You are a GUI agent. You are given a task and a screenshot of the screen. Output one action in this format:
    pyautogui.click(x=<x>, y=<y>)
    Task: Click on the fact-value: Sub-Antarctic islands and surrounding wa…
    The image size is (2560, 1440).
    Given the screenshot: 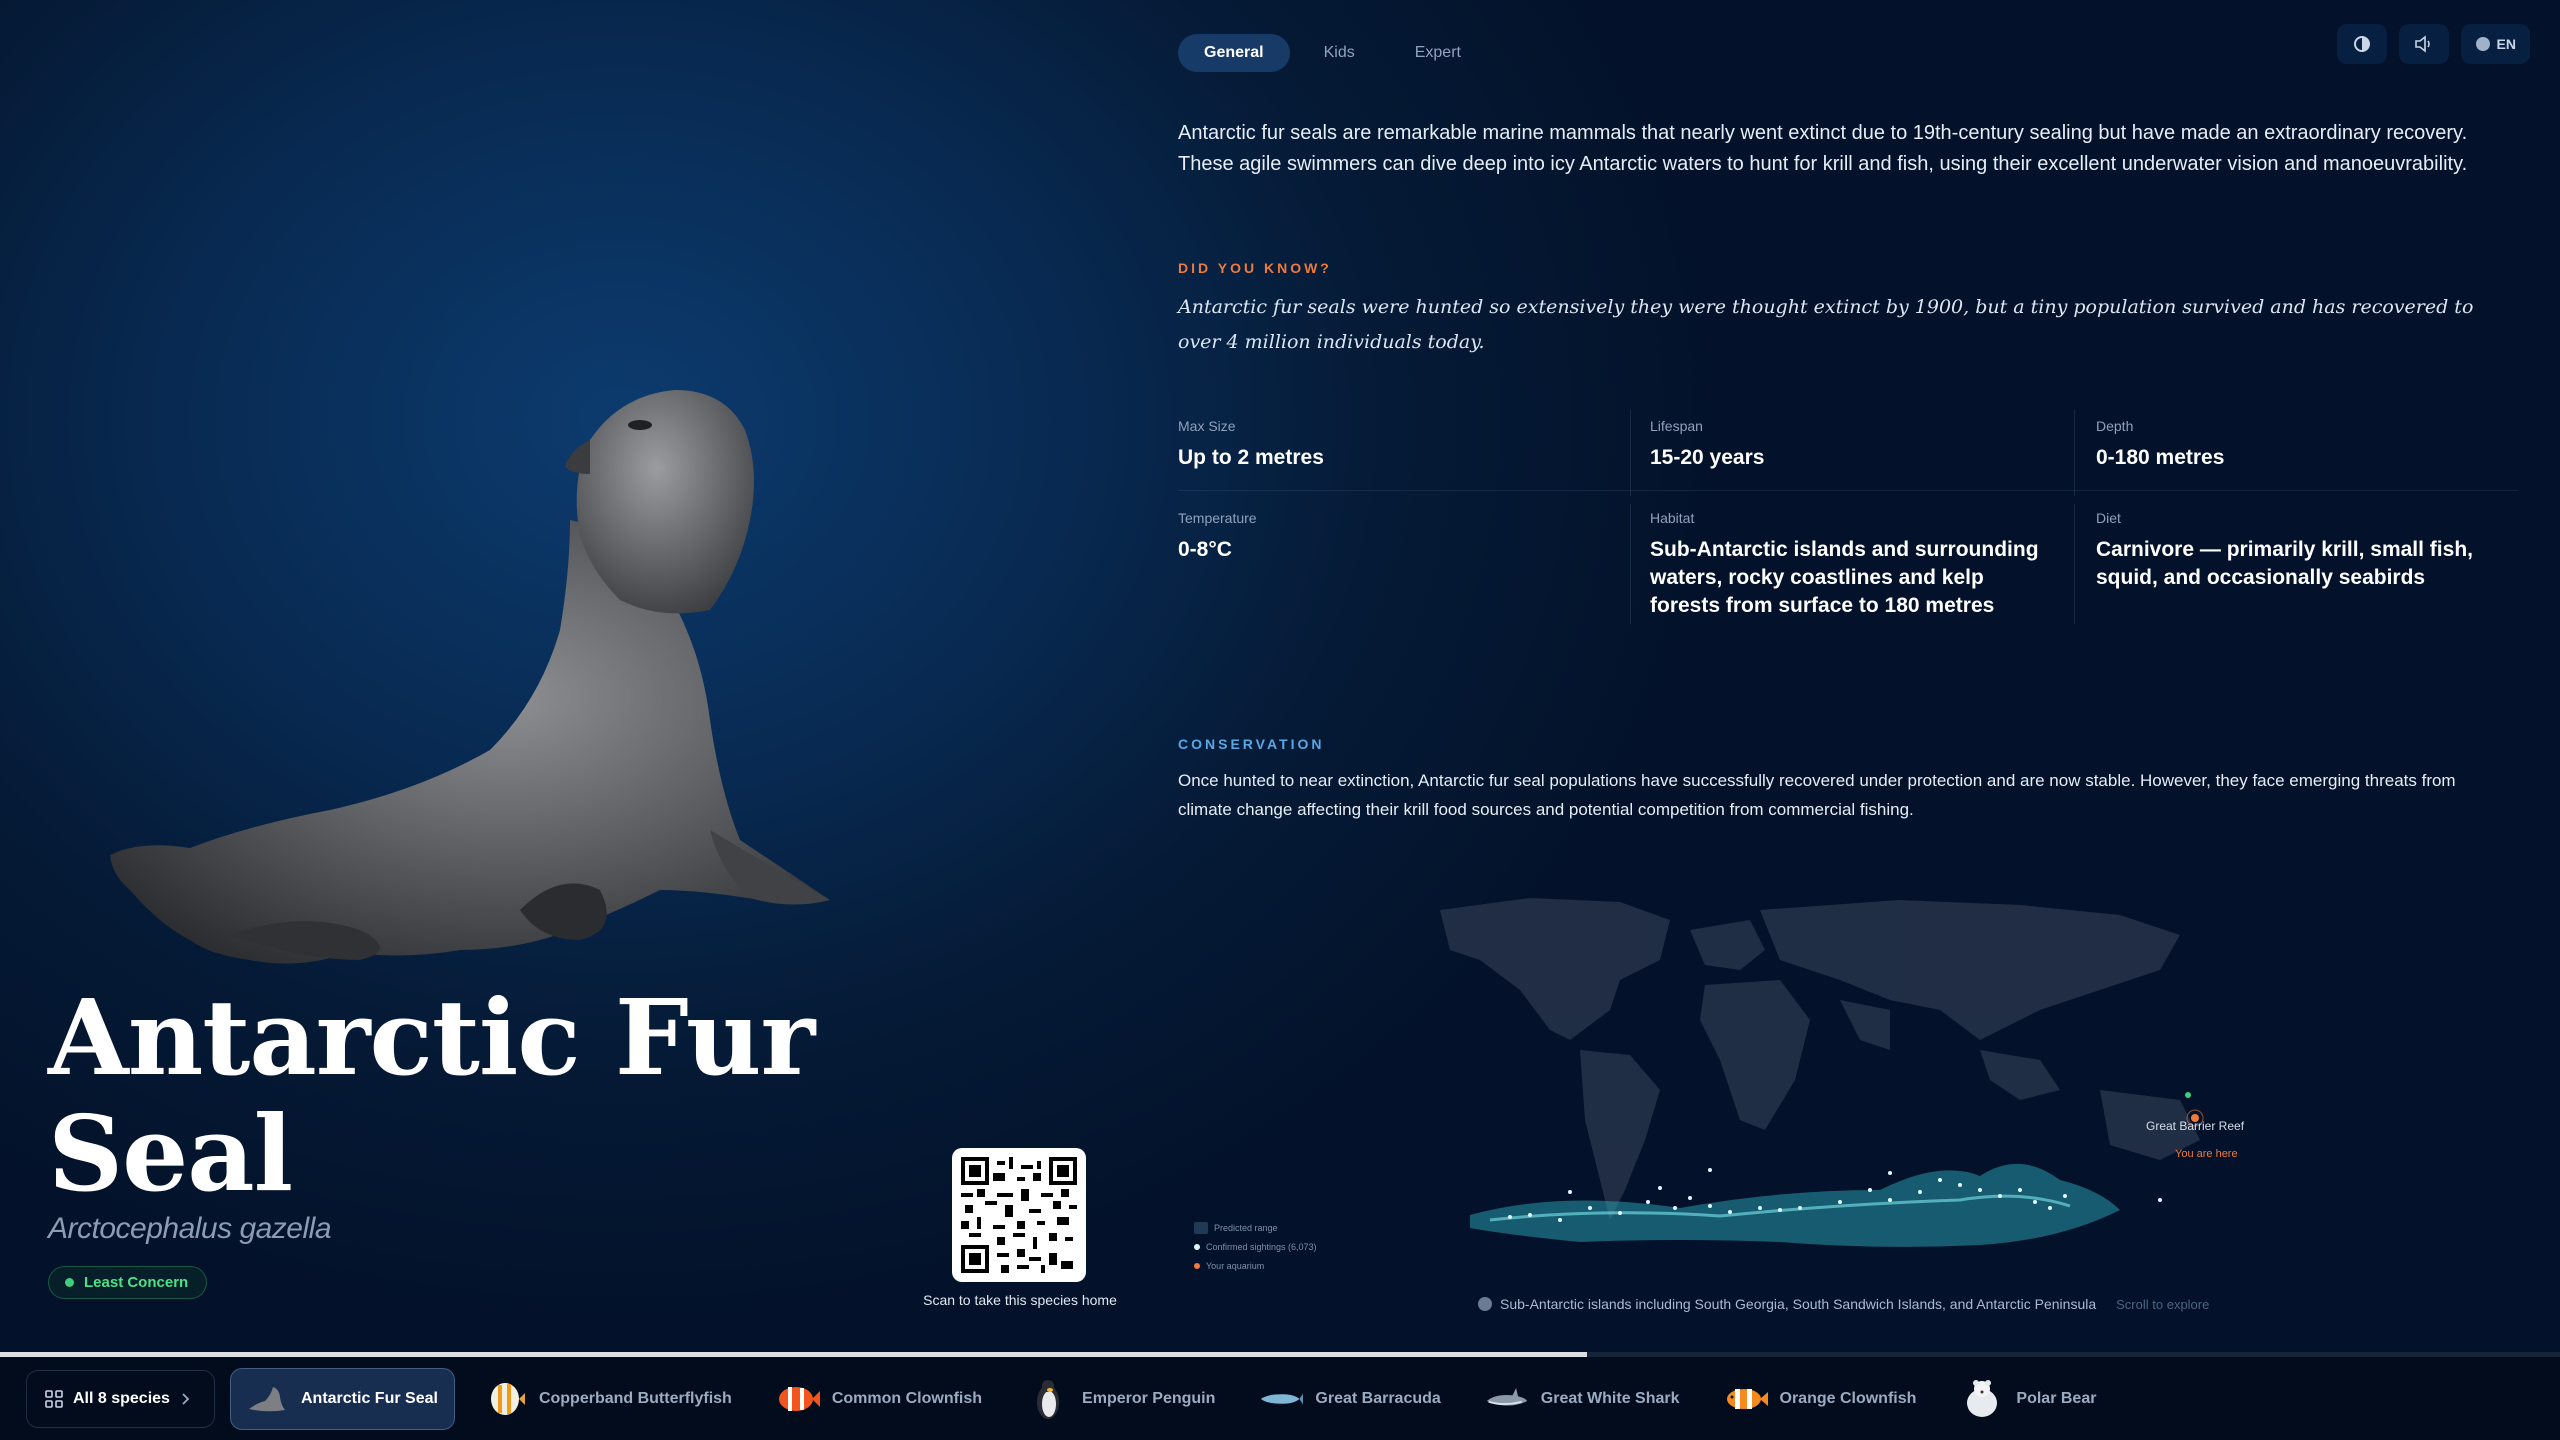 What is the action you would take?
    pyautogui.click(x=1844, y=577)
    